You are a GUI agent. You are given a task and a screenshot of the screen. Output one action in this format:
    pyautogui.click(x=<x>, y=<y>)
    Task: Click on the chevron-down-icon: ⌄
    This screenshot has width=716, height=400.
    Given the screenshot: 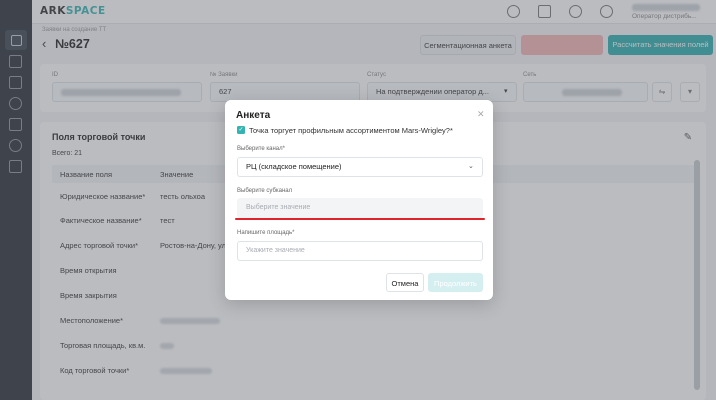 What is the action you would take?
    pyautogui.click(x=471, y=166)
    